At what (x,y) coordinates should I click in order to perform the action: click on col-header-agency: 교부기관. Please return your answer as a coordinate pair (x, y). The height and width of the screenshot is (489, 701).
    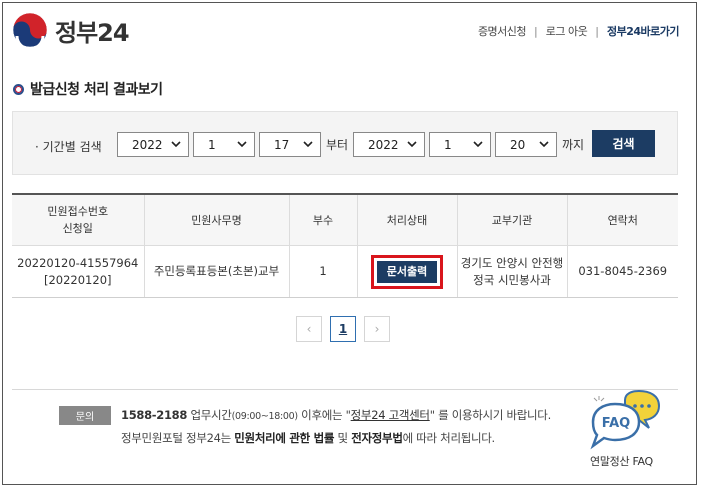
    Looking at the image, I should click on (511, 220).